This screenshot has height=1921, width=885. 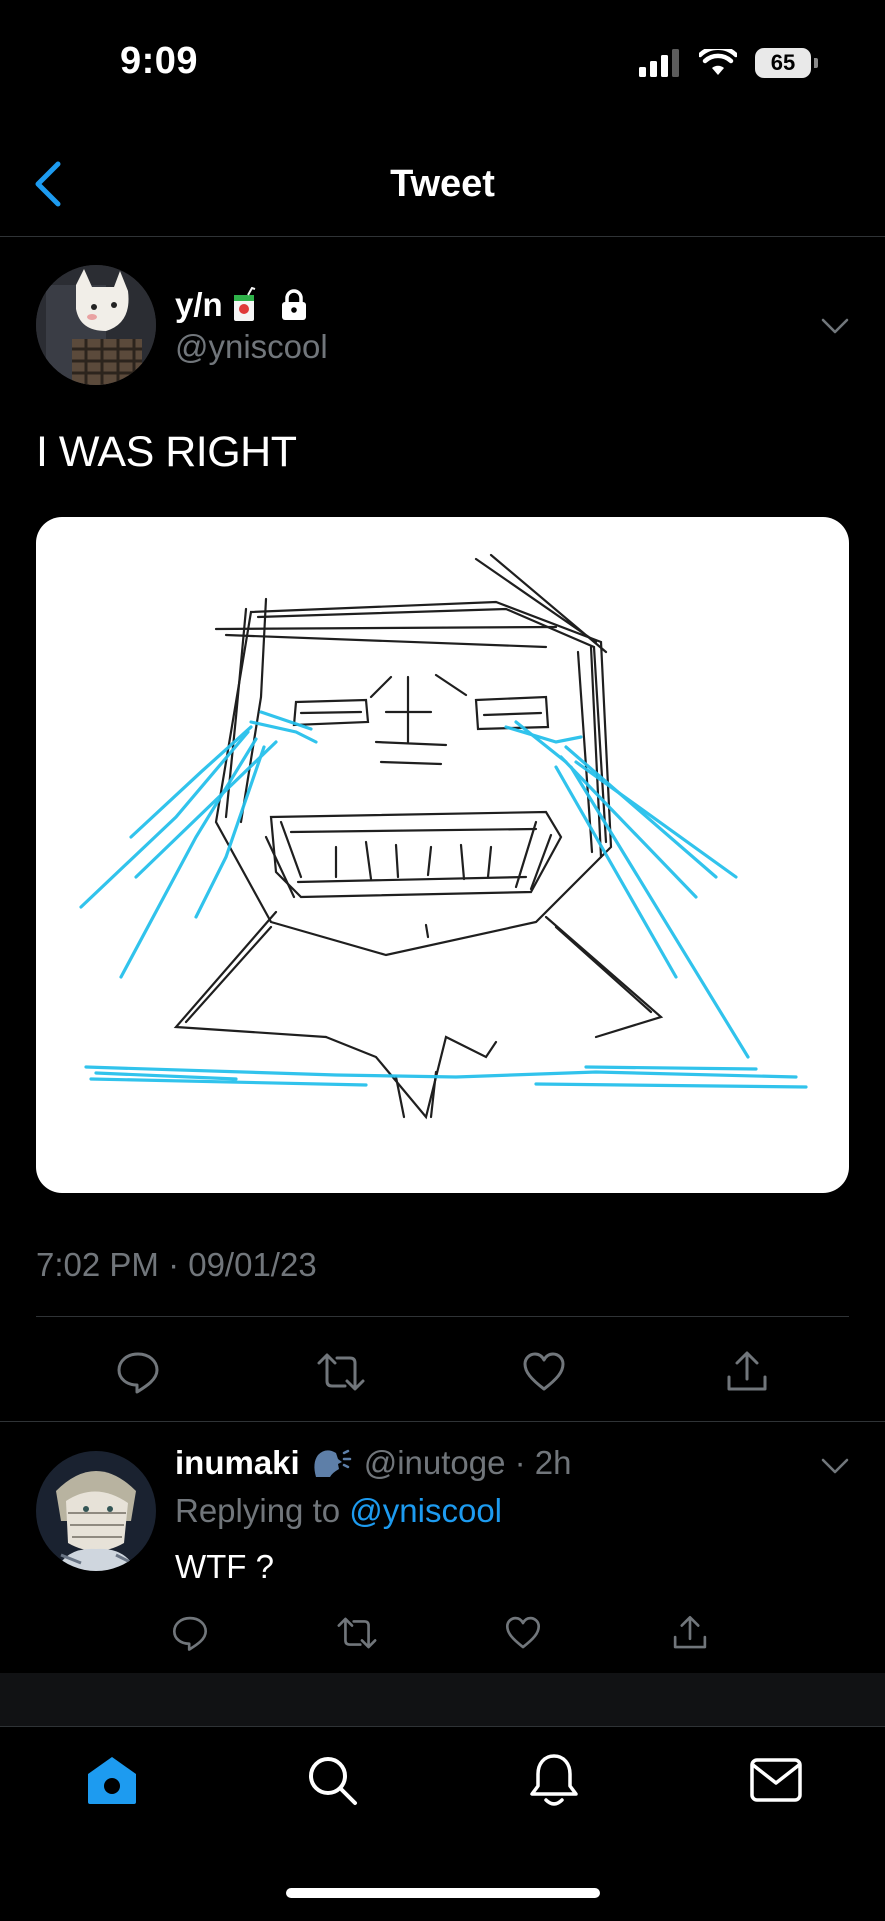 What do you see at coordinates (258, 1510) in the screenshot?
I see `replying-to-prefix: Replying to` at bounding box center [258, 1510].